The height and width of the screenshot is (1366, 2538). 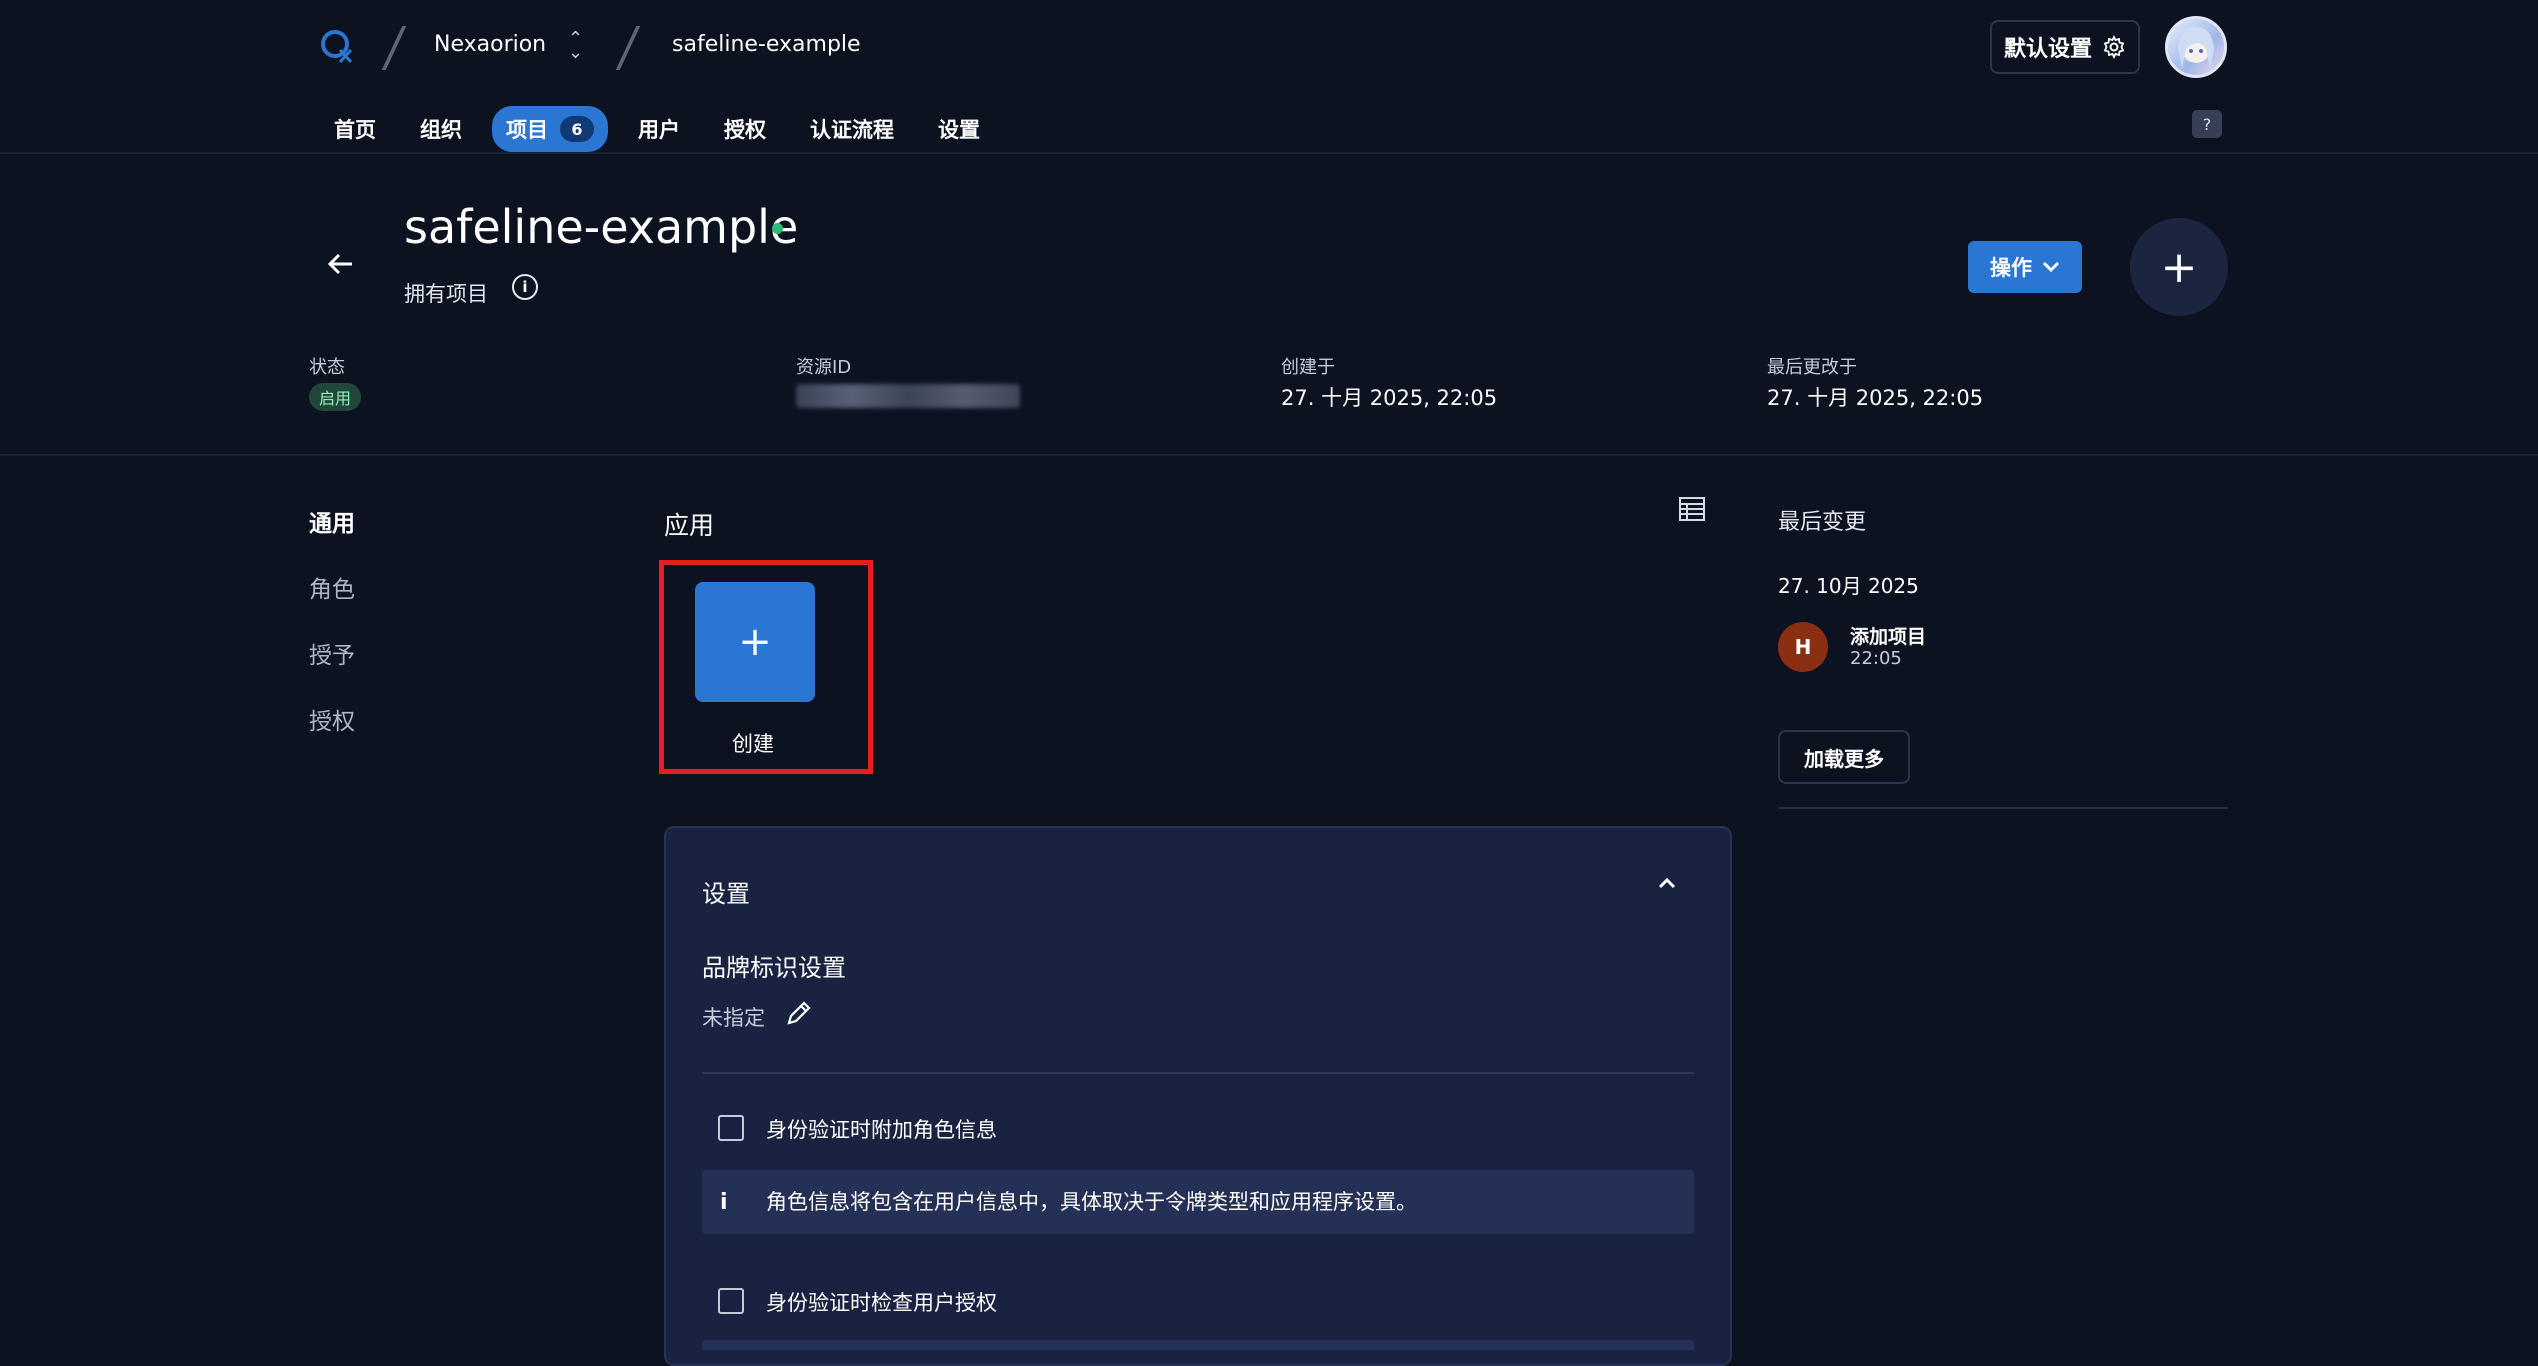 What do you see at coordinates (341, 266) in the screenshot?
I see `back-arrow-icon` at bounding box center [341, 266].